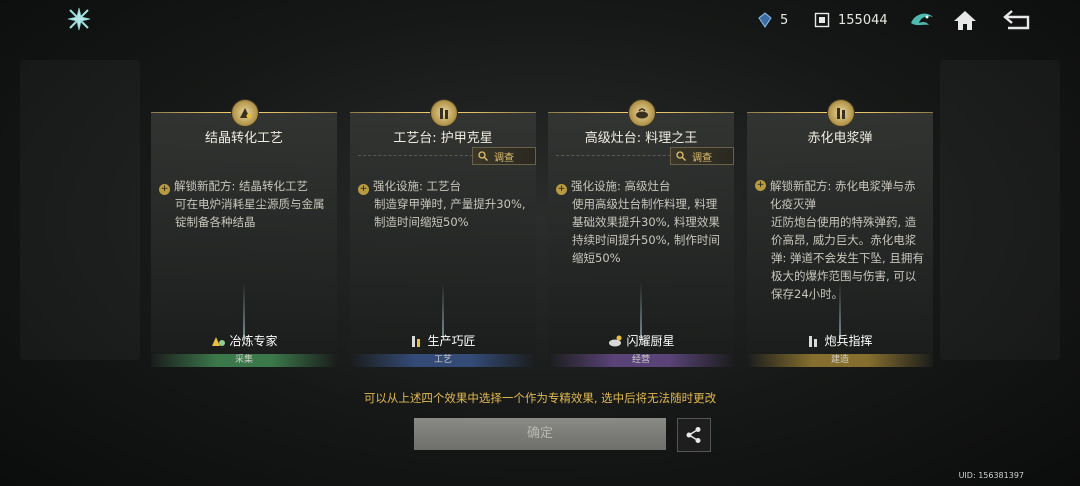  I want to click on coin-resource: 155044, so click(851, 20).